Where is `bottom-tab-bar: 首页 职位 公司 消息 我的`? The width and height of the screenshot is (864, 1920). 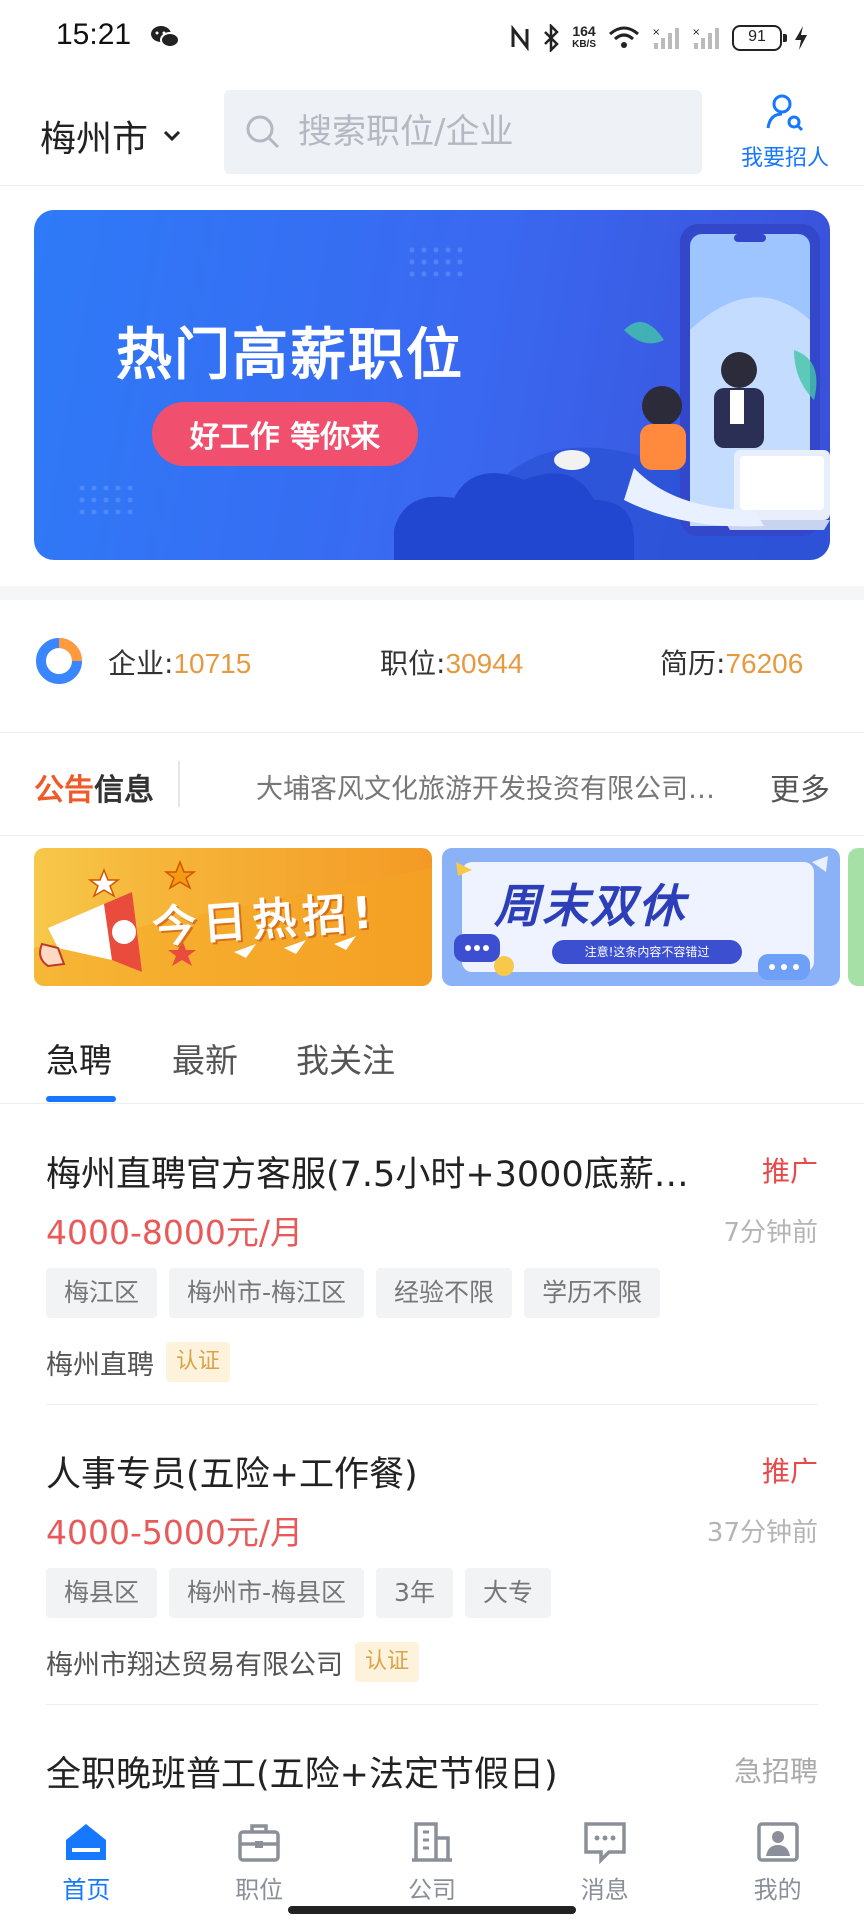
bottom-tab-bar: 首页 职位 公司 消息 我的 is located at coordinates (432, 1860).